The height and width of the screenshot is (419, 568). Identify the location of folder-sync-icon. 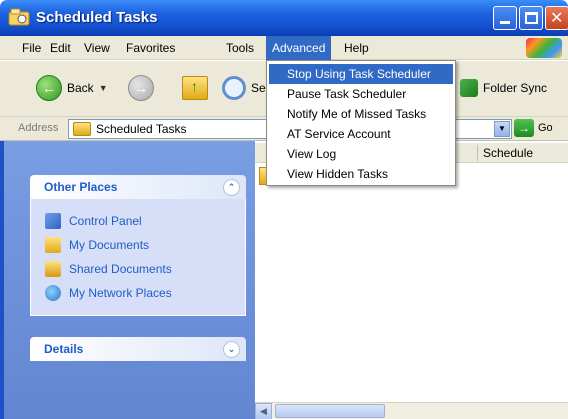
(469, 88).